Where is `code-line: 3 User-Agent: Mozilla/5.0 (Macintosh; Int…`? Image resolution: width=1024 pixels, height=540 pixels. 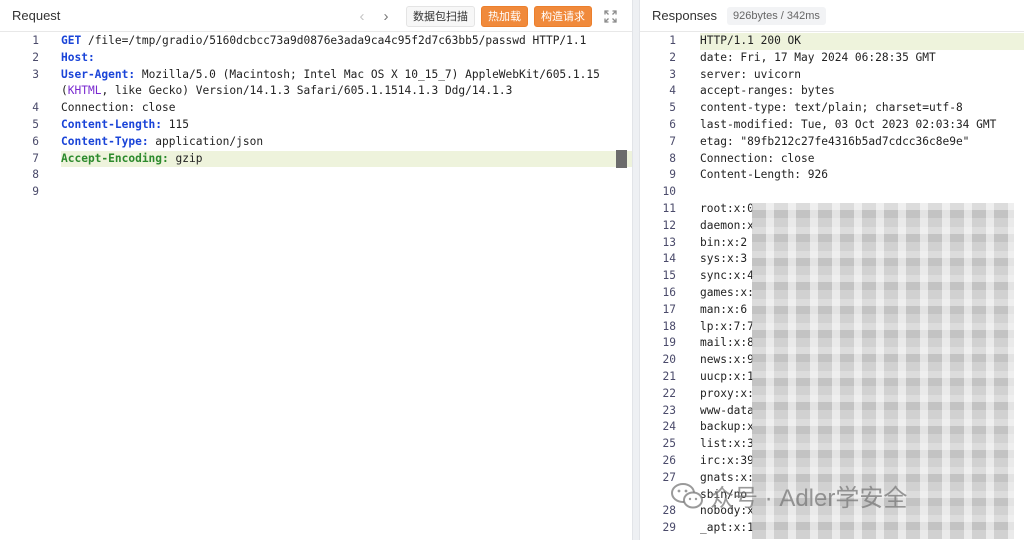
code-line: 3 User-Agent: Mozilla/5.0 (Macintosh; Int… is located at coordinates (316, 84).